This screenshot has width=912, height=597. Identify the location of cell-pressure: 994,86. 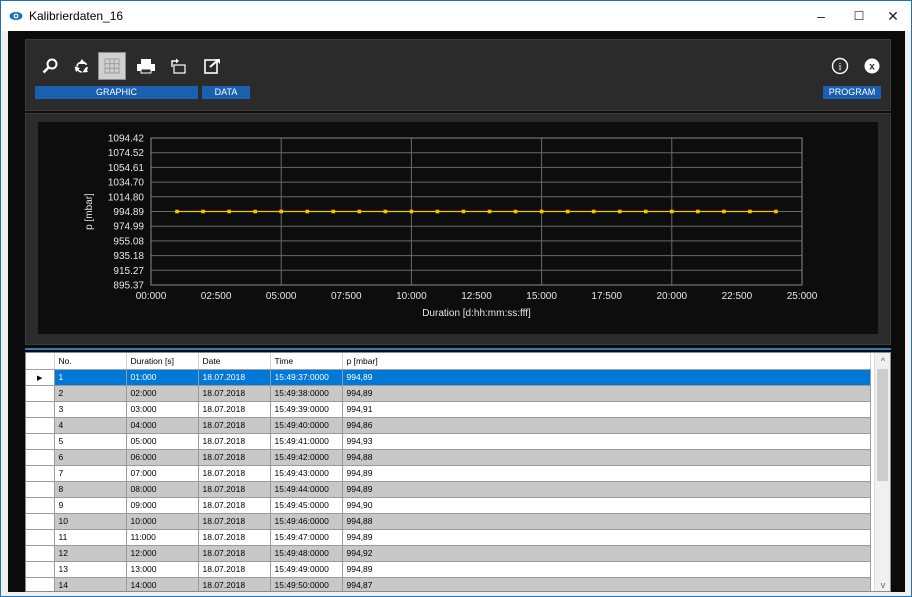
(606, 425).